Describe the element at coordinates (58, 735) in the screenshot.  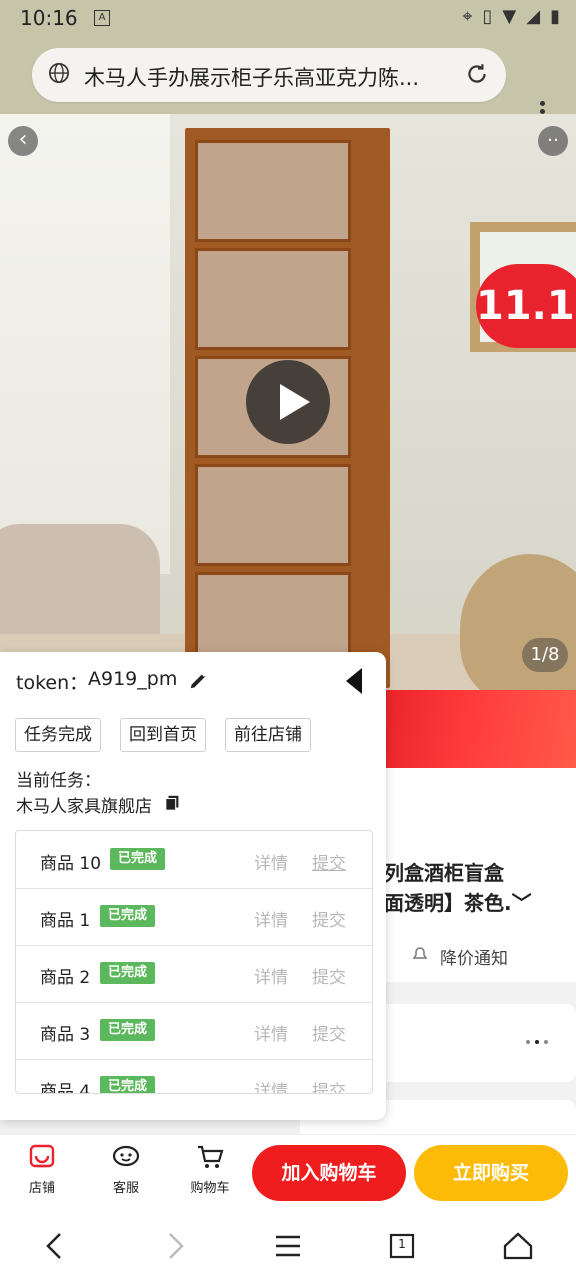
I see `task-complete-button: 任务完成` at that location.